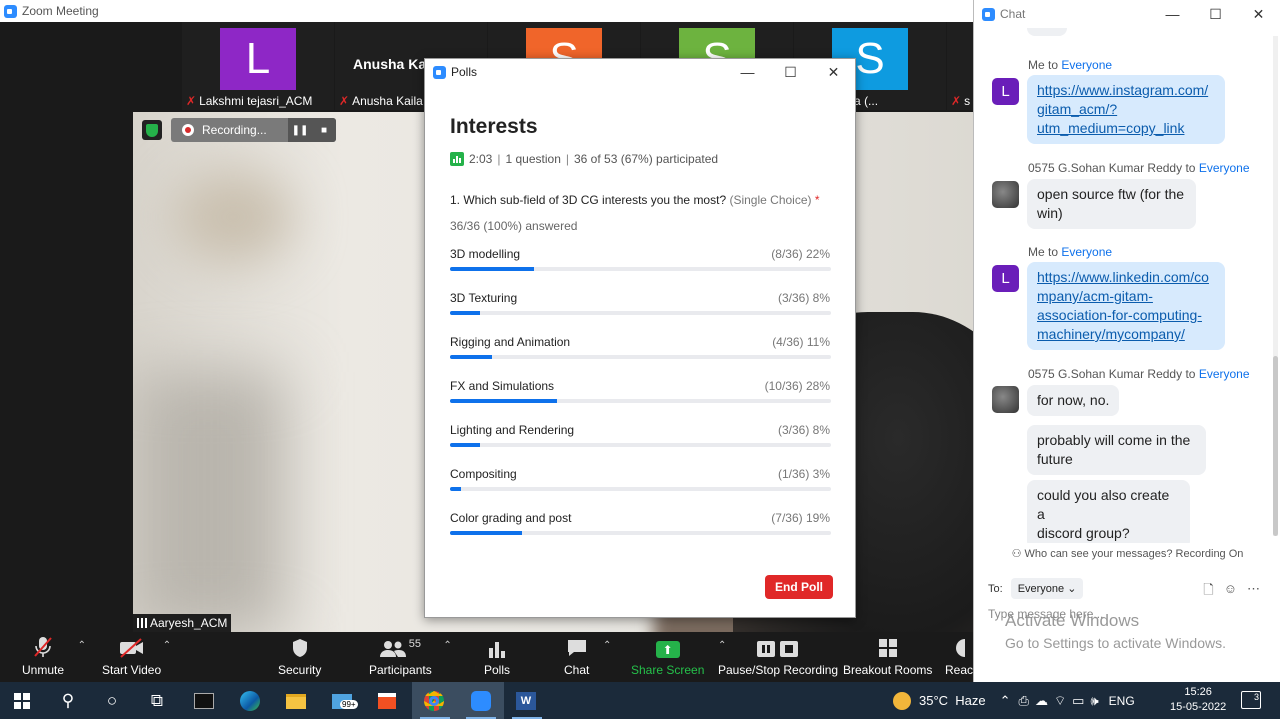  What do you see at coordinates (1072, 589) in the screenshot?
I see `chevron-down-icon: ⌄` at bounding box center [1072, 589].